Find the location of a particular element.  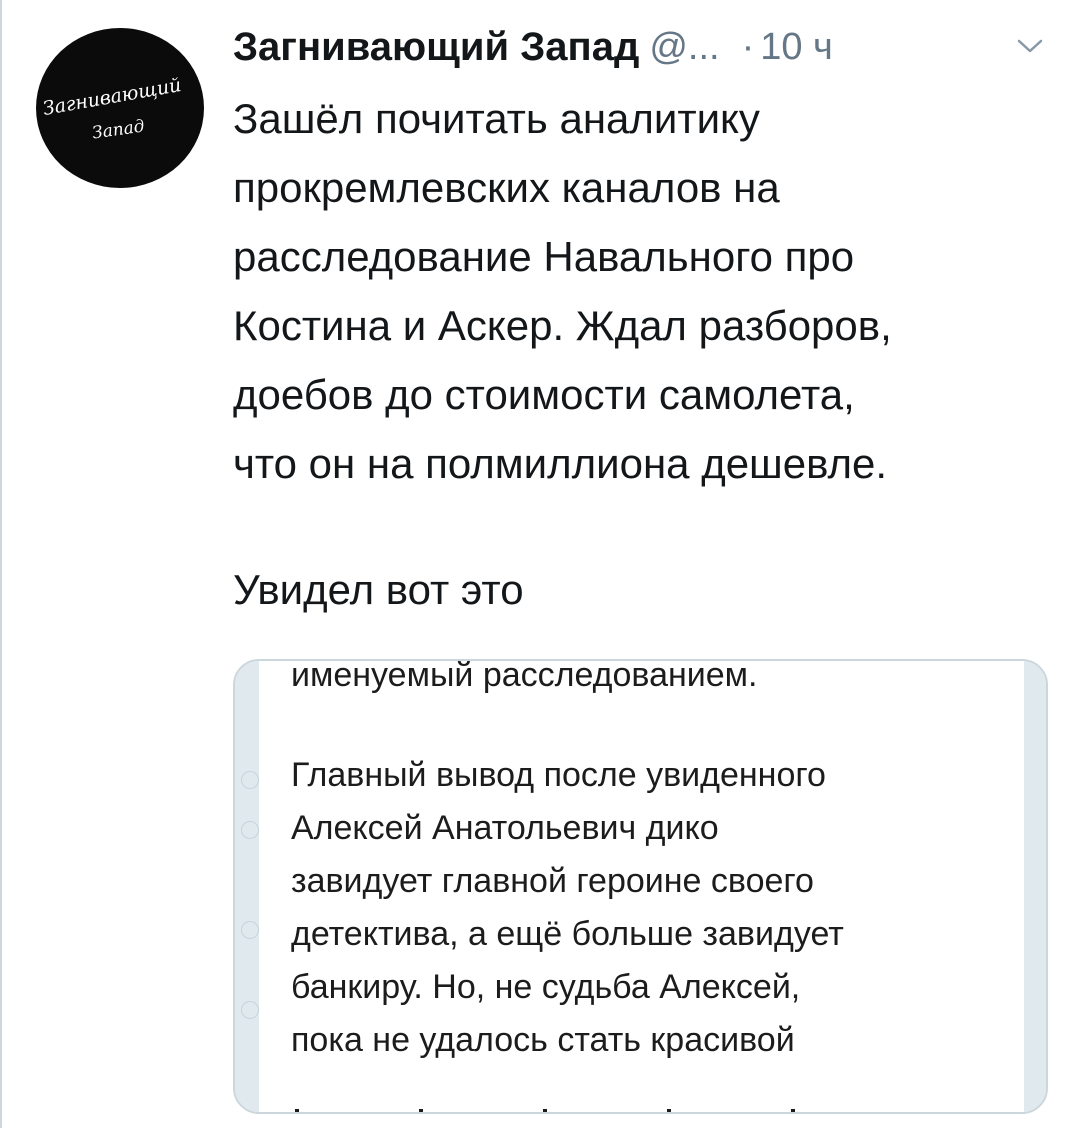

media-text-line: банкиру. Но, не судьба Алексей, is located at coordinates (546, 987).